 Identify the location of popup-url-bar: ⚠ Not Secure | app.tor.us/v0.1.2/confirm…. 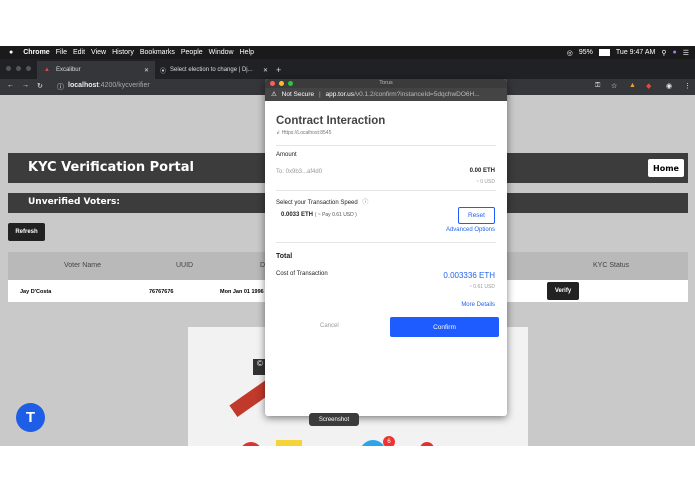
(386, 94).